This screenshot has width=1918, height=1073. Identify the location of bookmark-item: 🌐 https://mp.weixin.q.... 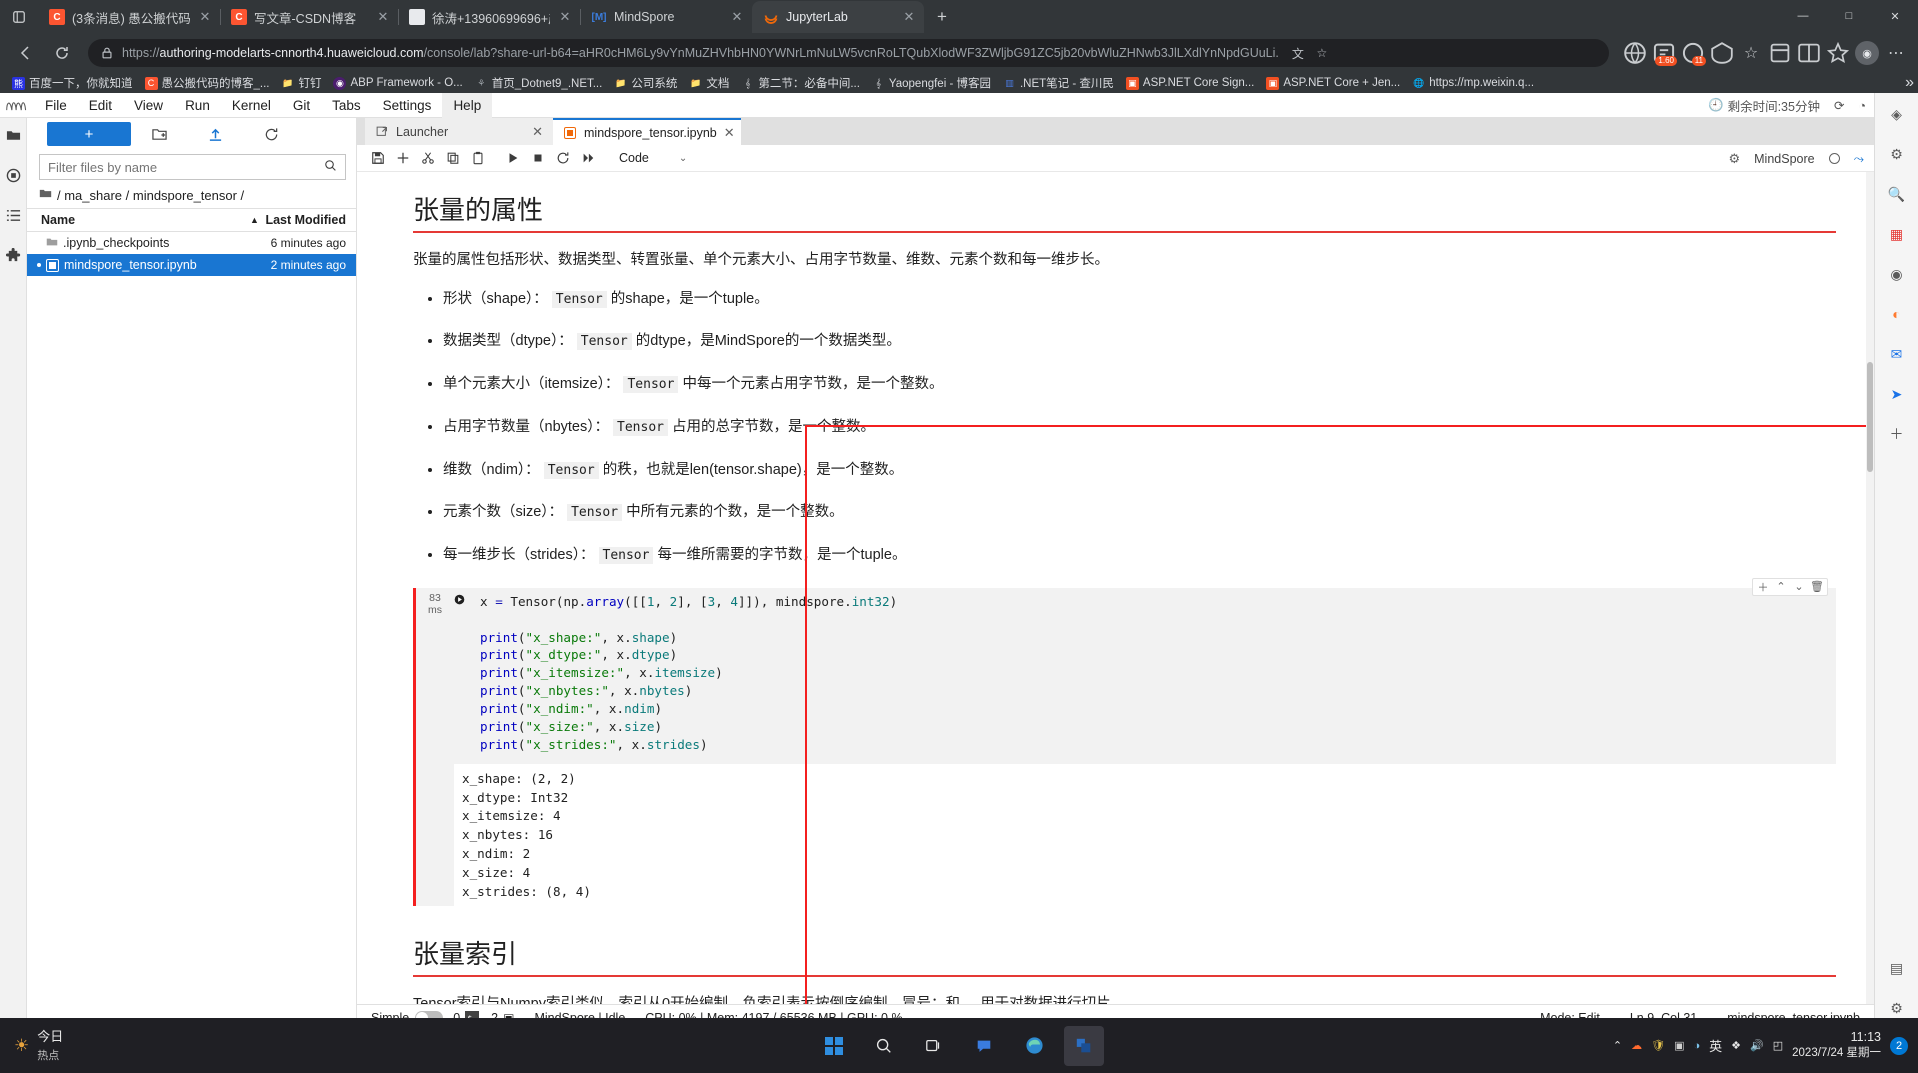
(1473, 83).